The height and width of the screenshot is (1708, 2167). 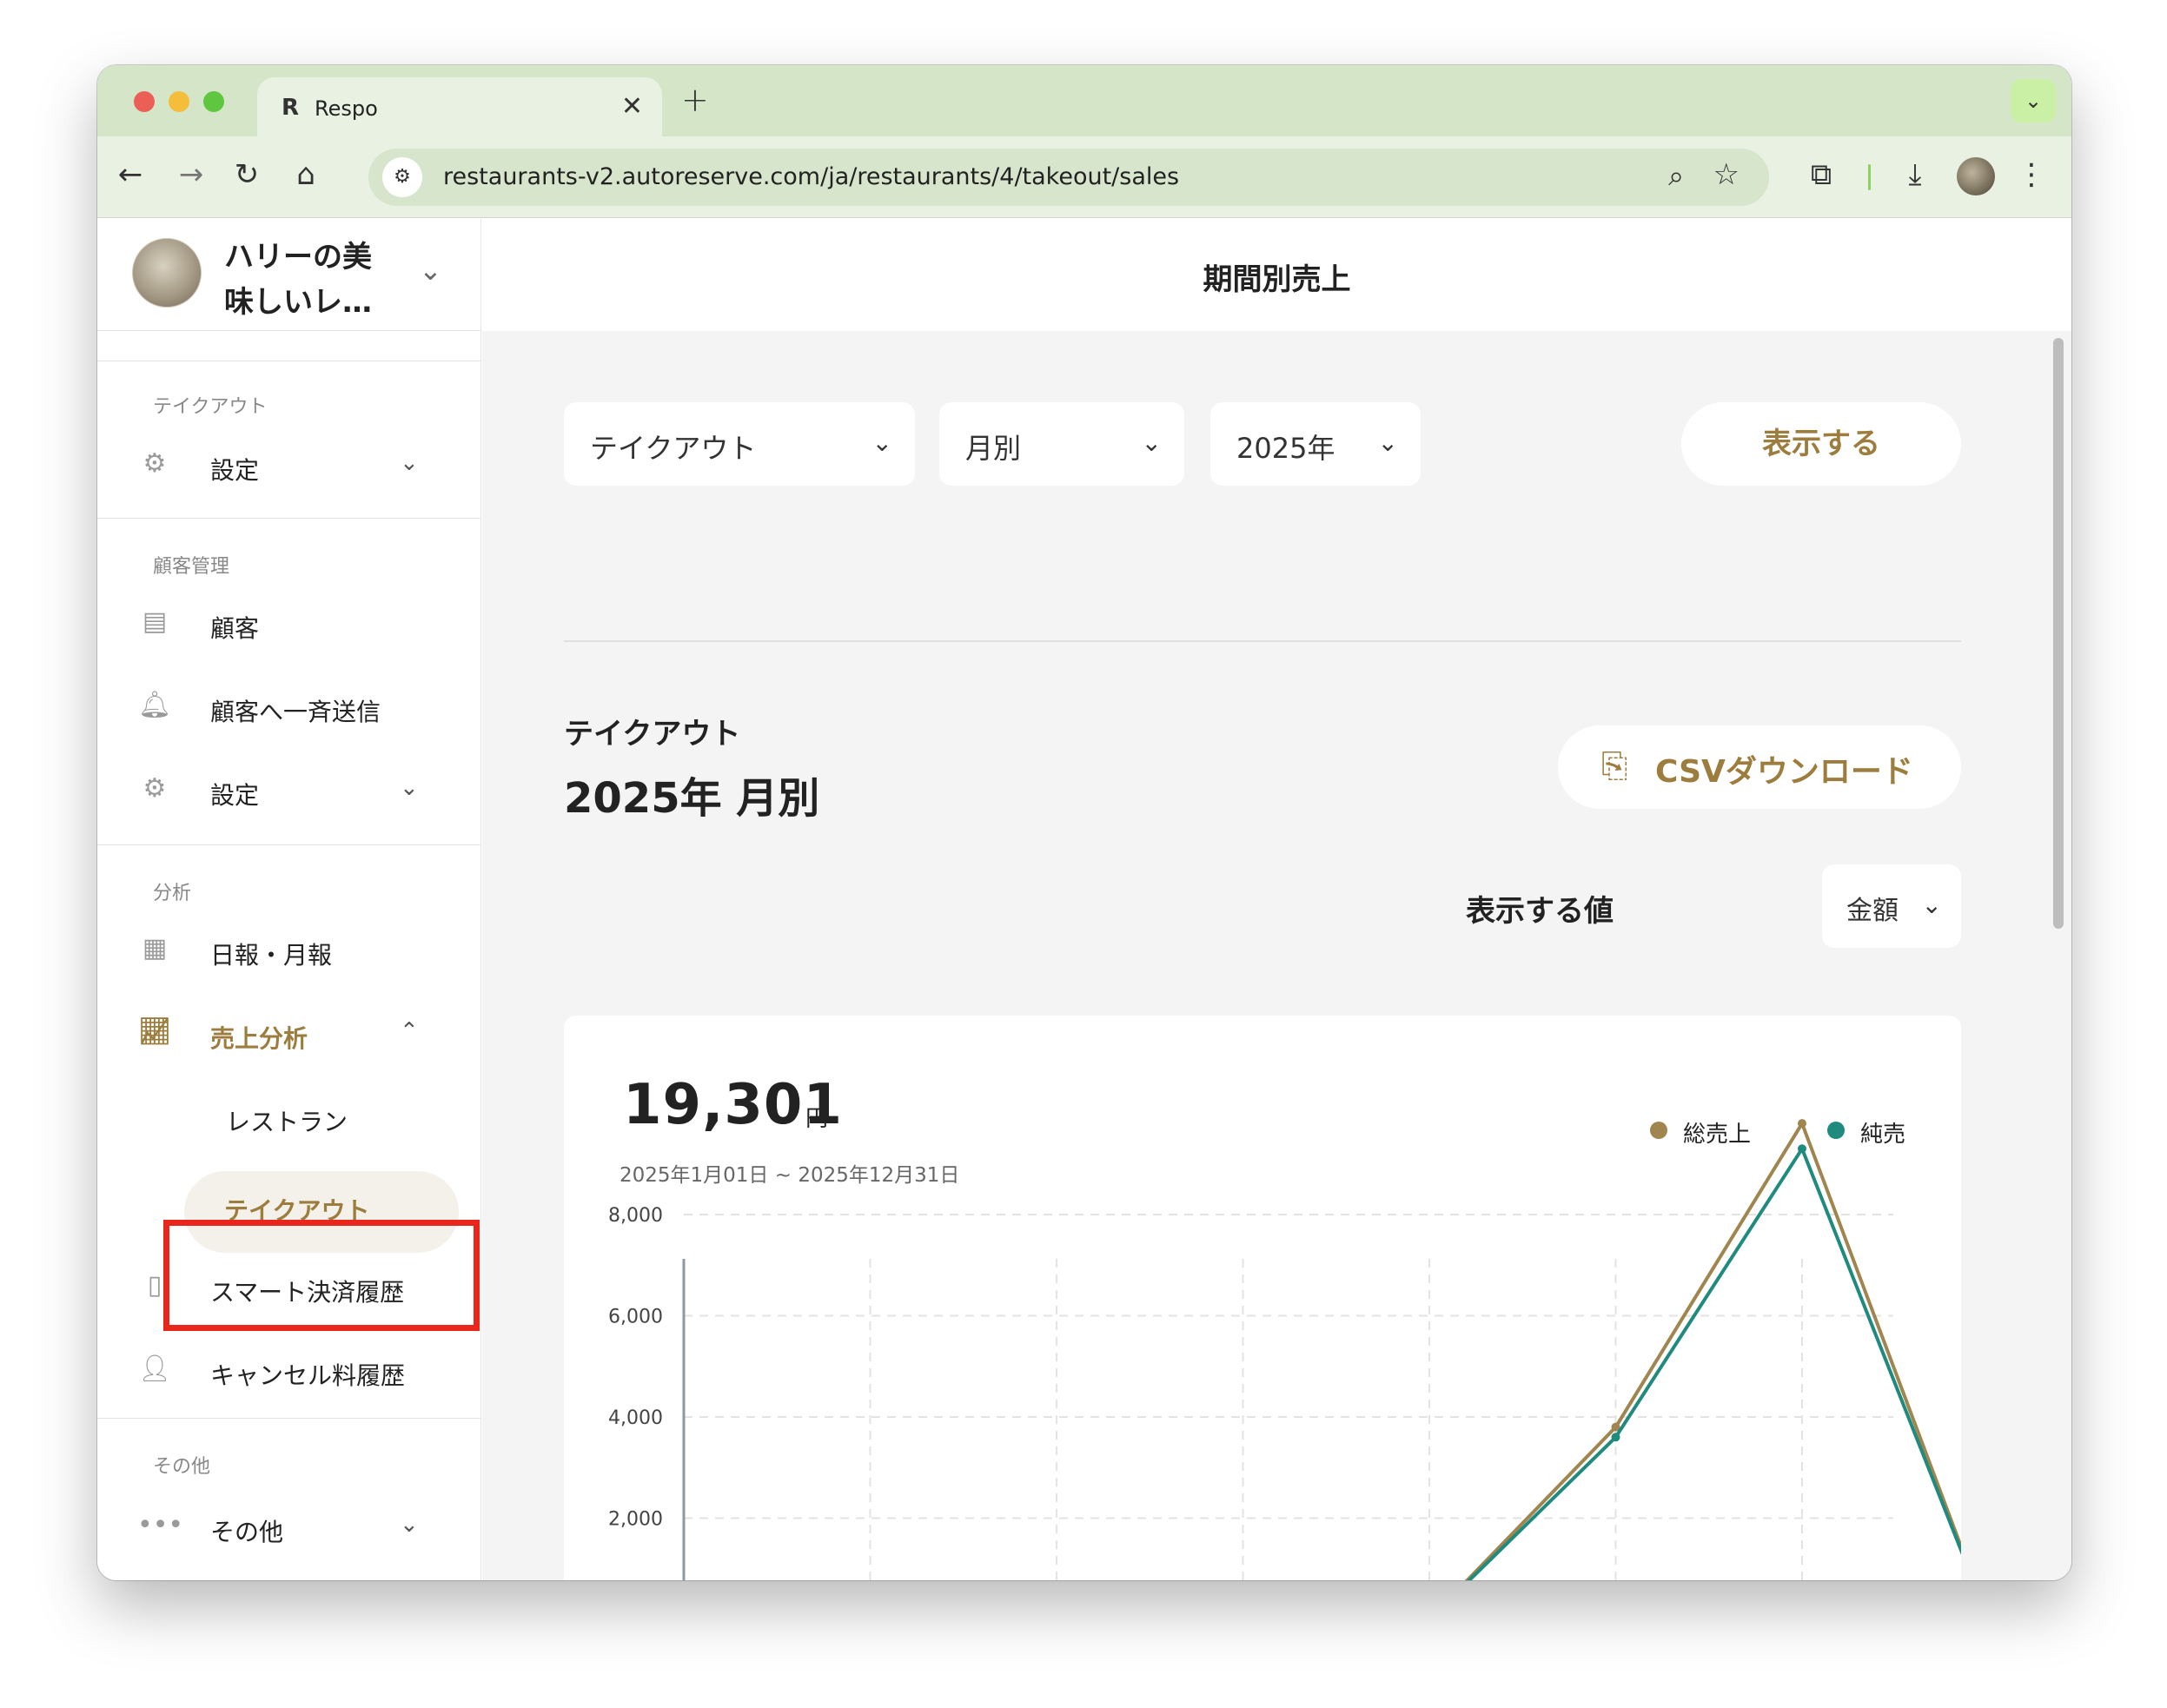 I want to click on scrollbar, so click(x=2059, y=956).